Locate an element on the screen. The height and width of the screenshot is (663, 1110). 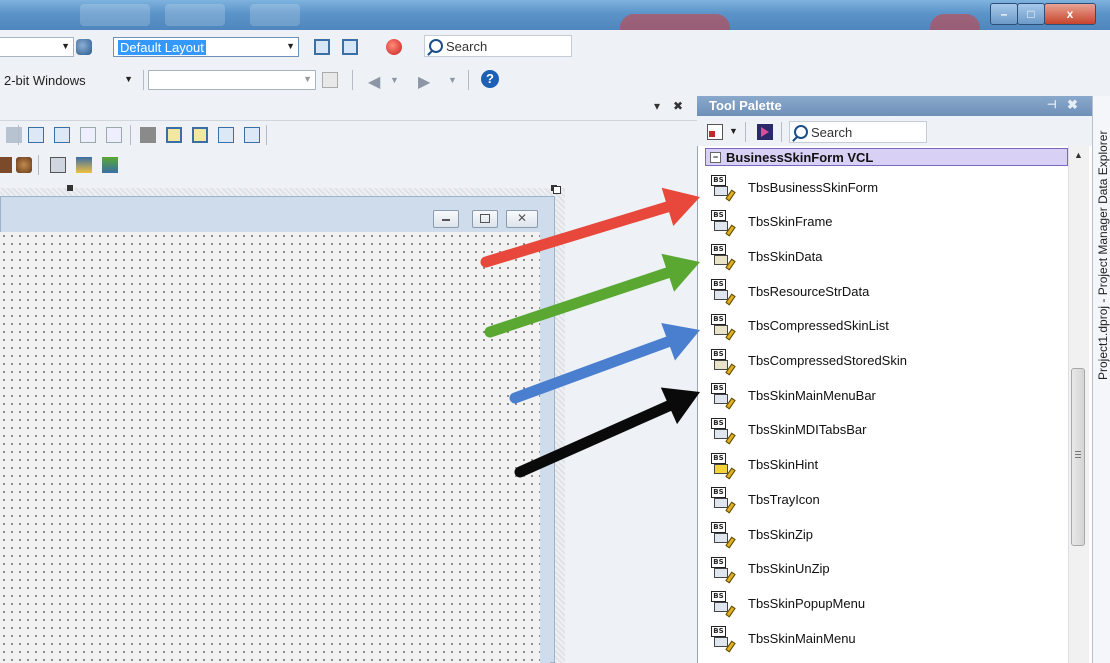
palette-item: BS TbsSkinData is located at coordinates (766, 256).